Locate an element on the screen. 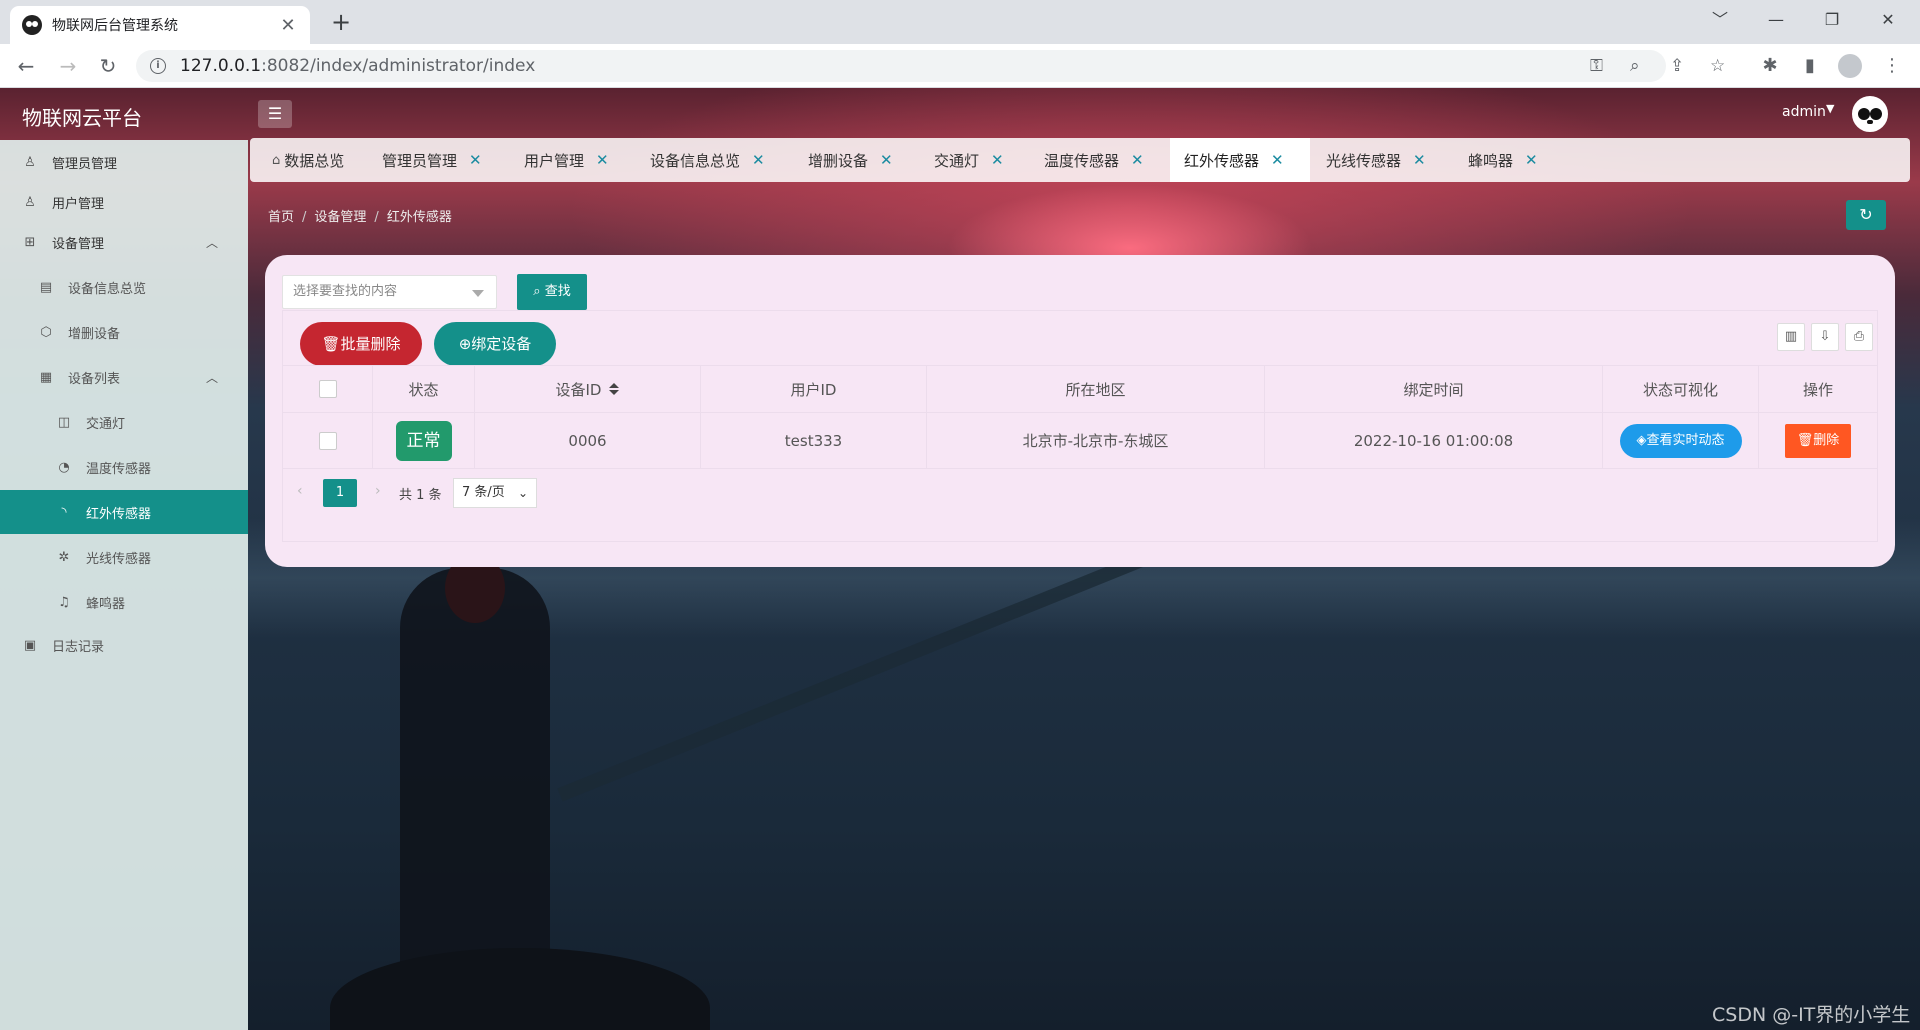  tab-buzzer: 蜂鸣器 ✕ is located at coordinates (1503, 160).